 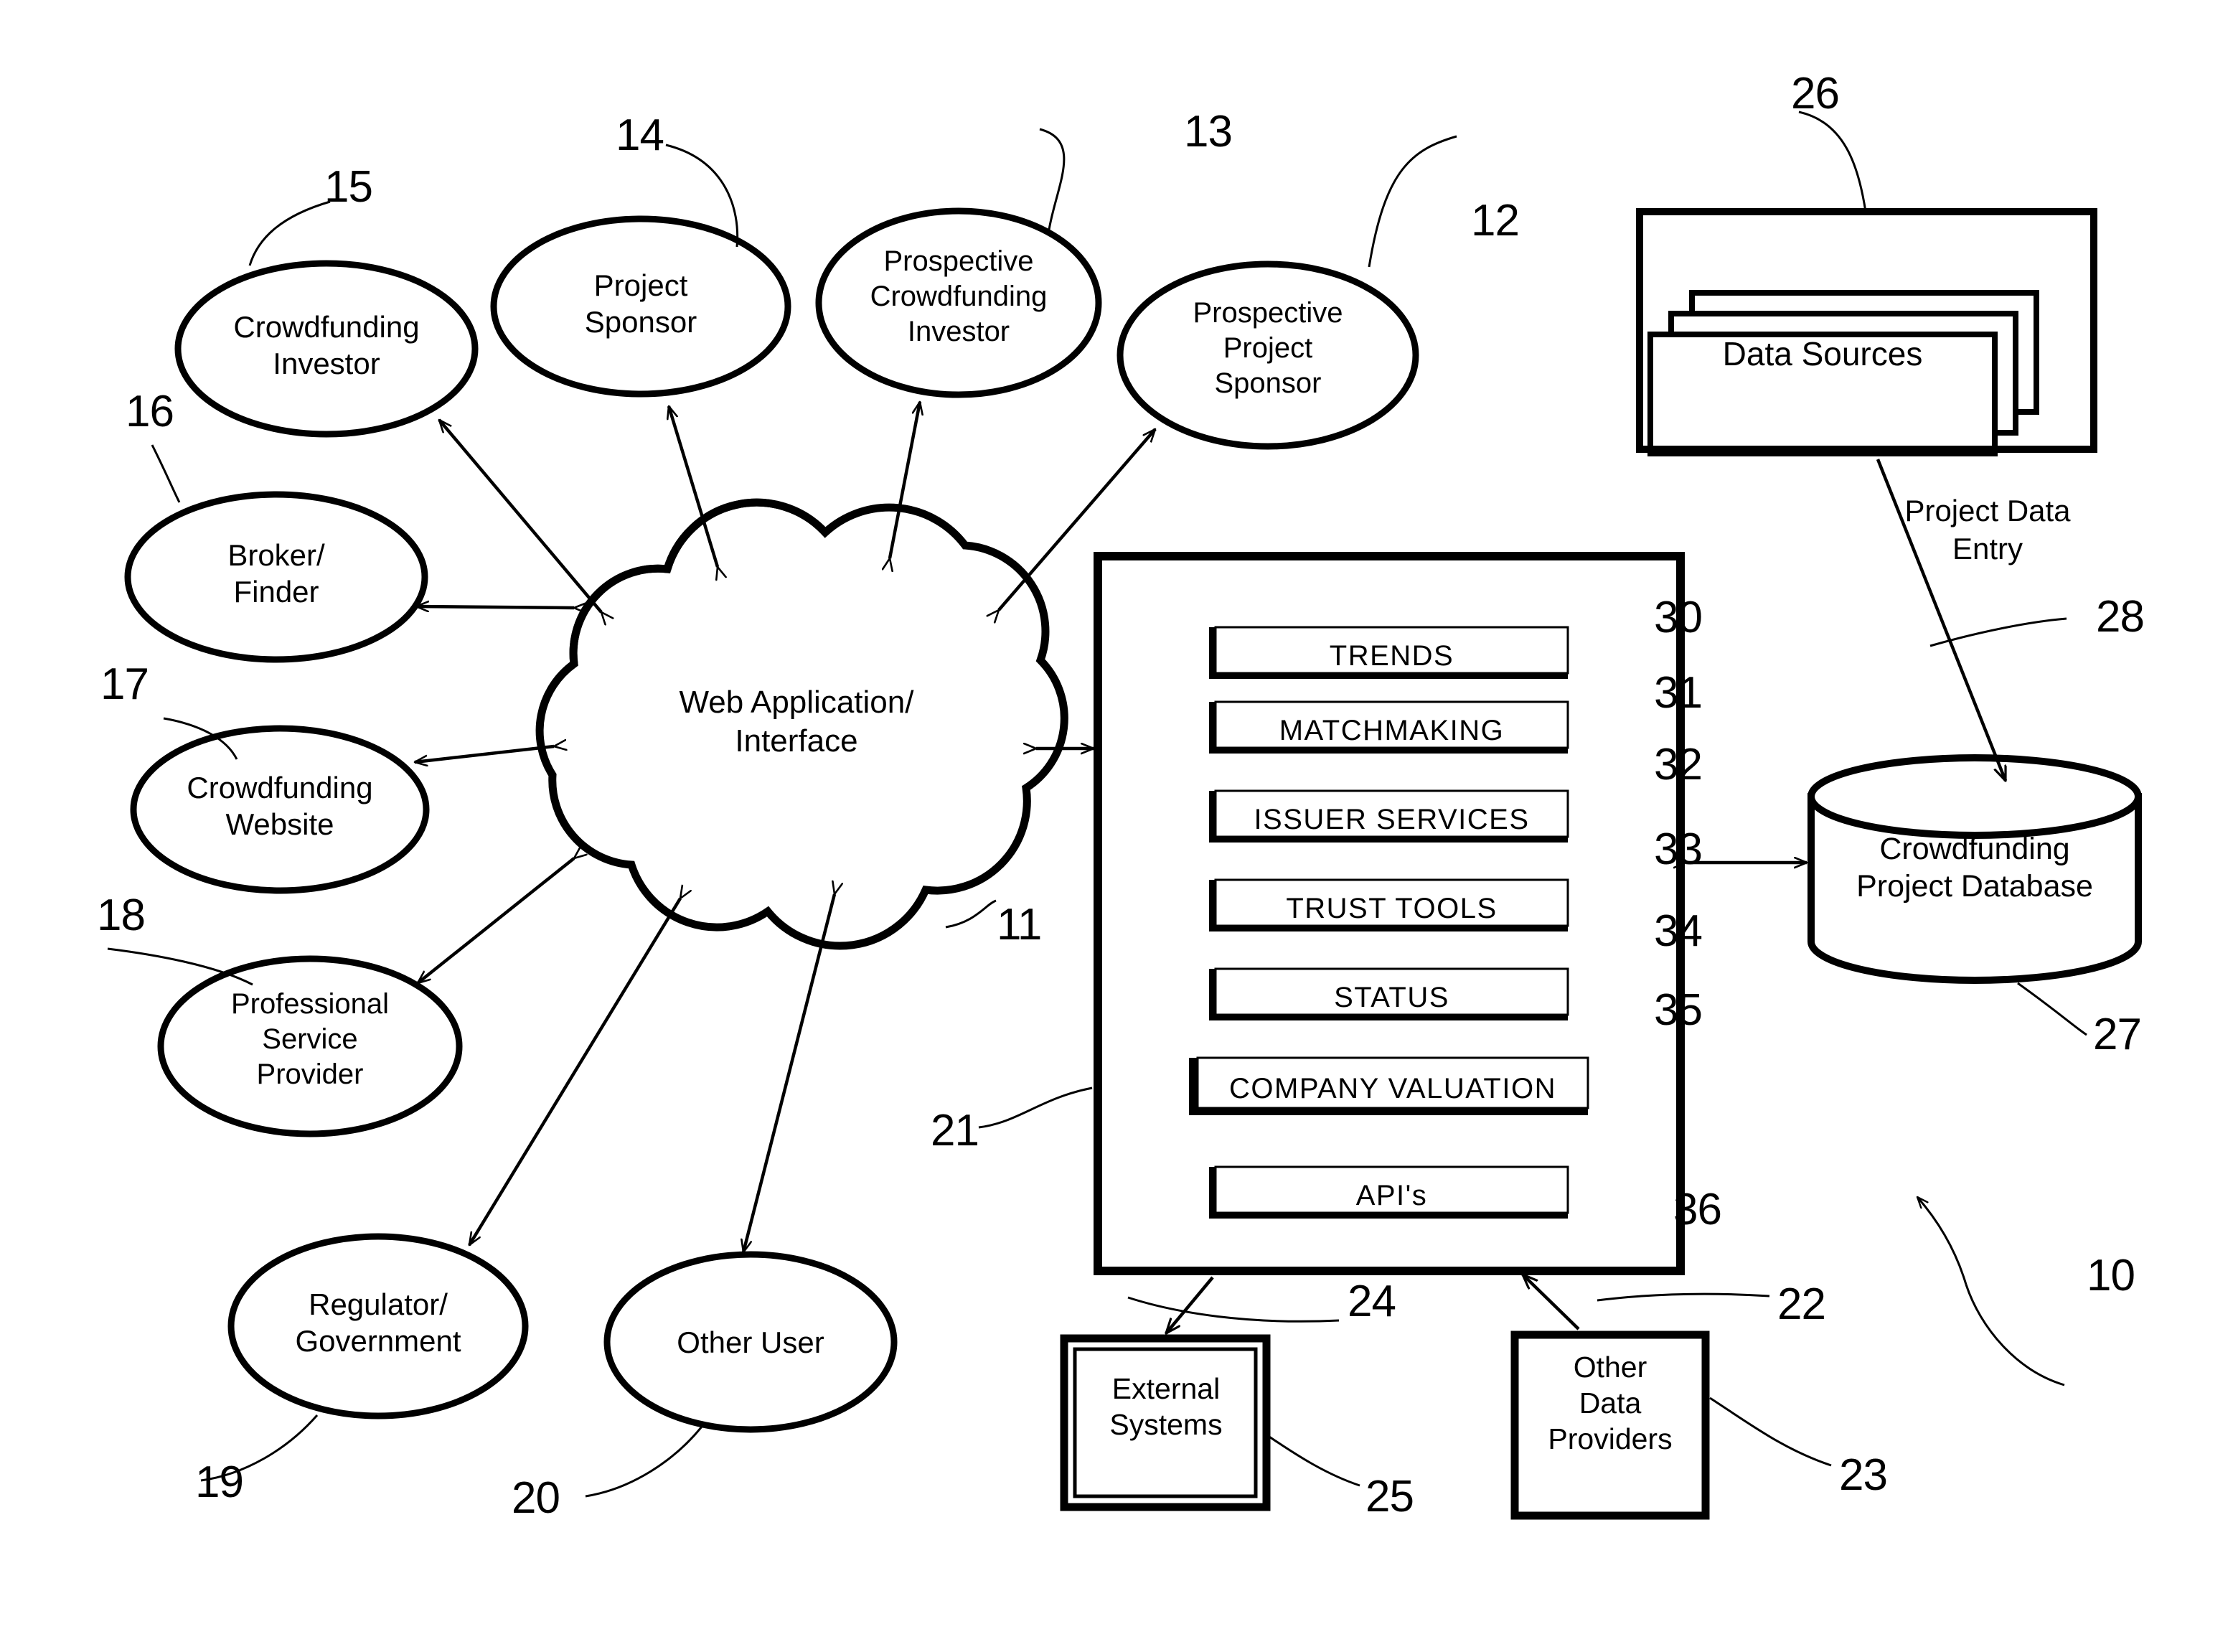 What do you see at coordinates (326, 349) in the screenshot?
I see `node-shape-crowdfunding-investor` at bounding box center [326, 349].